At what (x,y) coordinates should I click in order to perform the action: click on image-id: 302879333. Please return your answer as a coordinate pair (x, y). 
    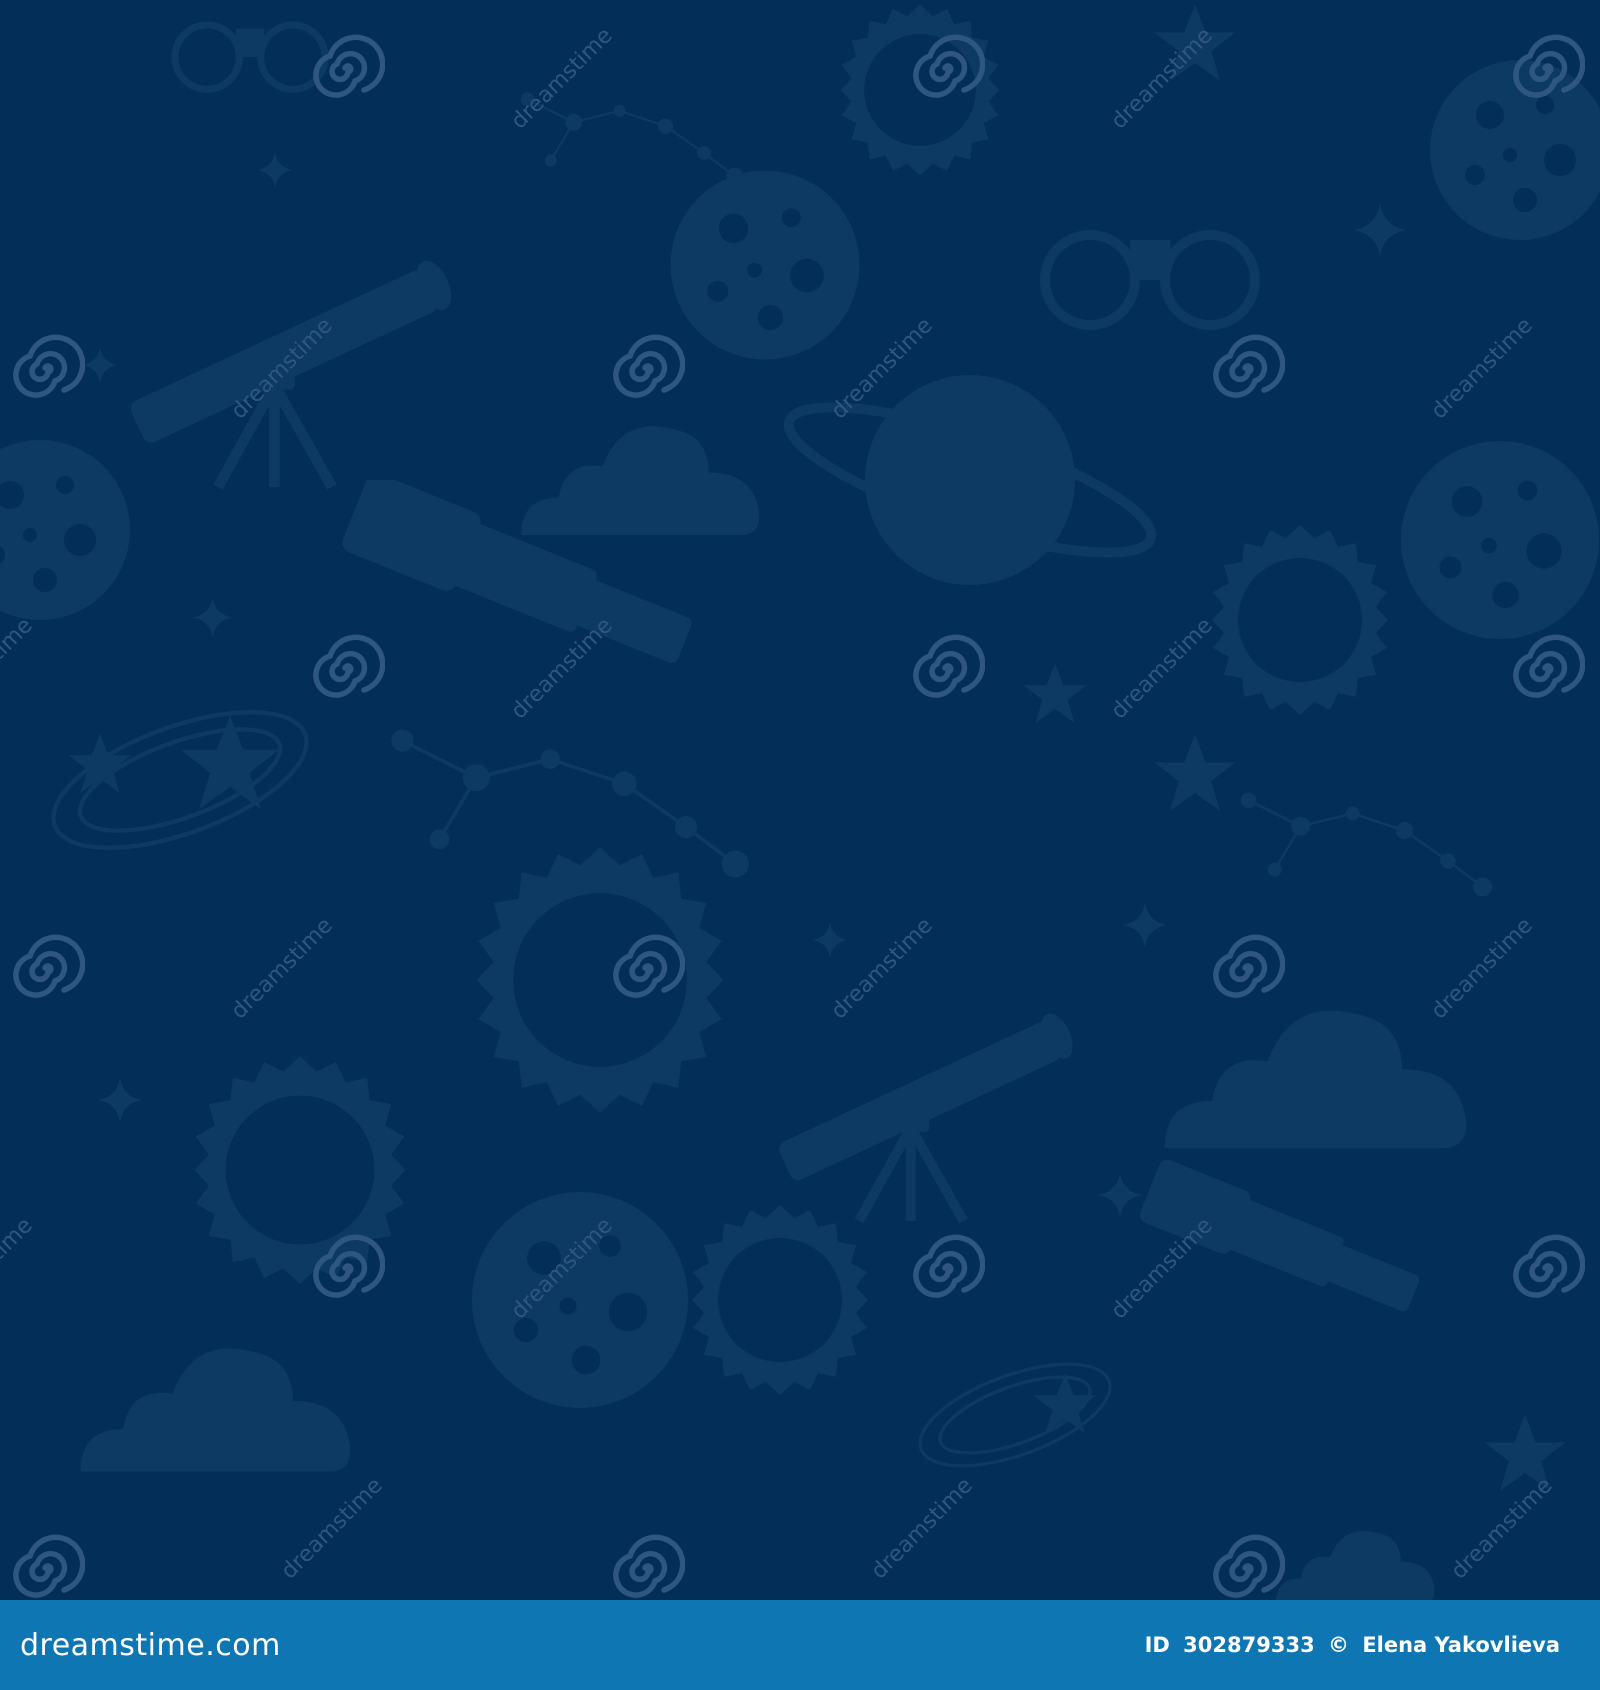
    Looking at the image, I should click on (1249, 1645).